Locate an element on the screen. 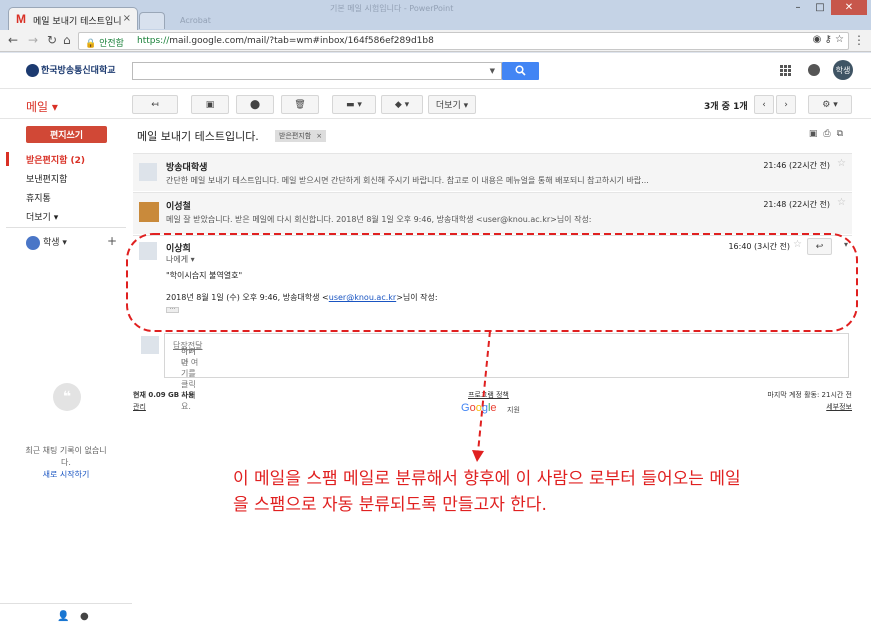 This screenshot has height=632, width=871. highlight-dashed-outline is located at coordinates (492, 282).